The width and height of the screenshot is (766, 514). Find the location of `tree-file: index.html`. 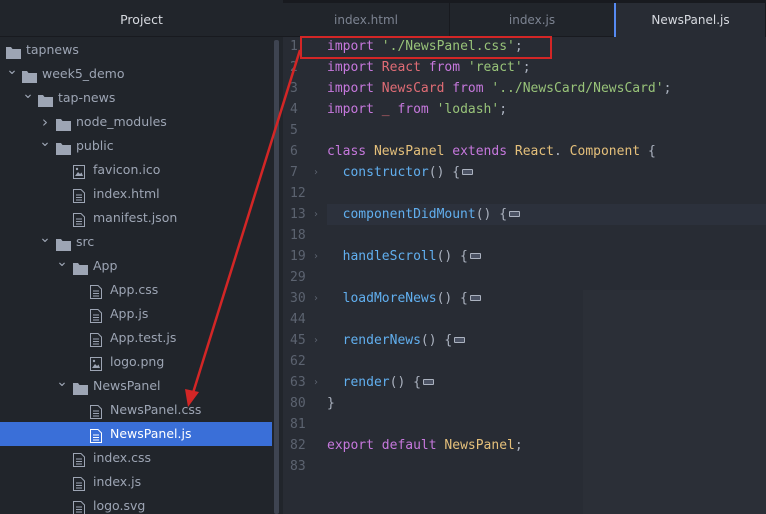

tree-file: index.html is located at coordinates (136, 194).